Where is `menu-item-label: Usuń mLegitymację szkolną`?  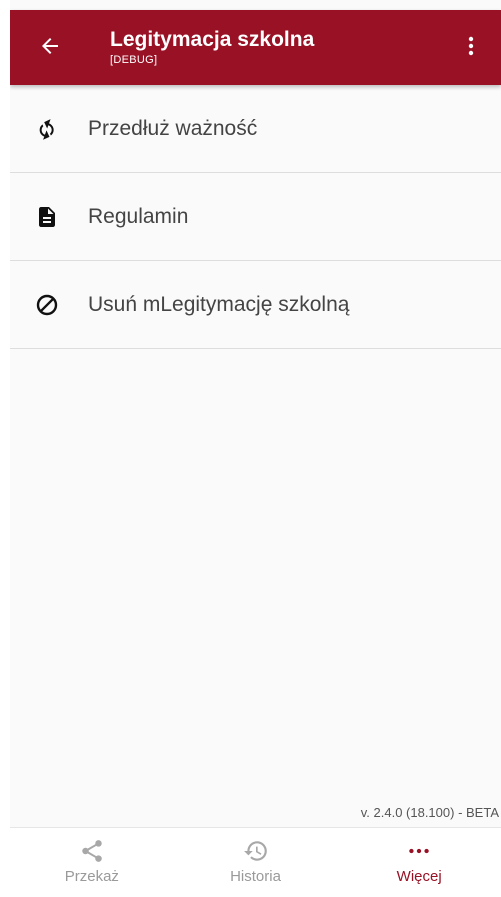
menu-item-label: Usuń mLegitymację szkolną is located at coordinates (219, 304).